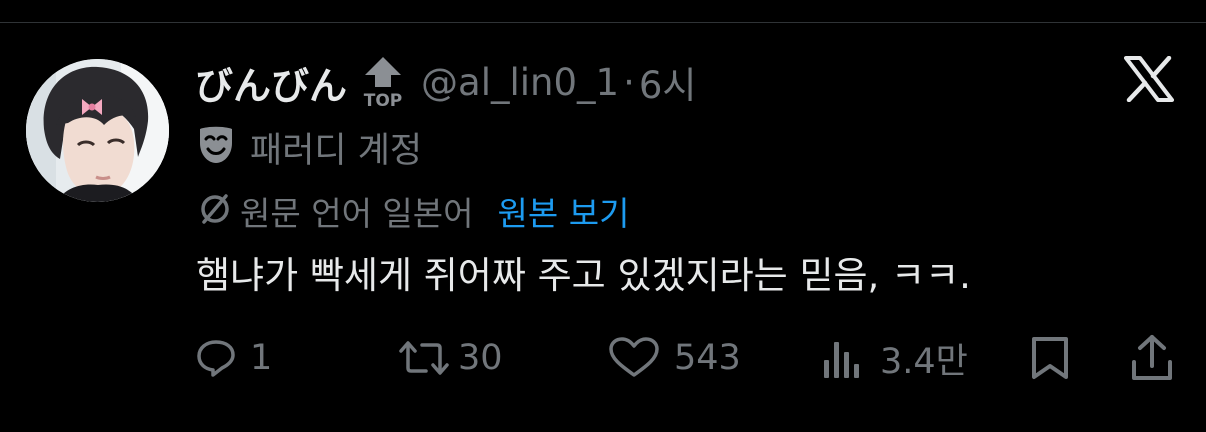 The image size is (1206, 432). Describe the element at coordinates (480, 358) in the screenshot. I see `retweet-count: 30` at that location.